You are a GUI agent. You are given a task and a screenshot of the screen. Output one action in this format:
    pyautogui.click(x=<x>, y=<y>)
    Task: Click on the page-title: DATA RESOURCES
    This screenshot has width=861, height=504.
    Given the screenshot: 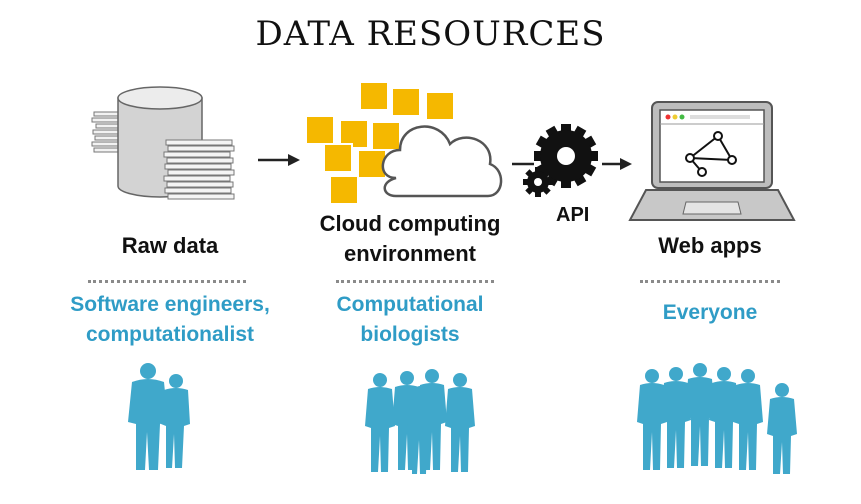 What is the action you would take?
    pyautogui.click(x=430, y=34)
    